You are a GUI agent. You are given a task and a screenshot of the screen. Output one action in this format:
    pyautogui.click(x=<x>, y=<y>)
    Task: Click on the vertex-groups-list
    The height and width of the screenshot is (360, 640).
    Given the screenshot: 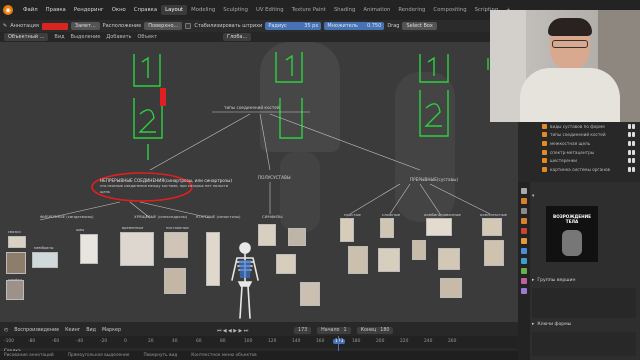 What is the action you would take?
    pyautogui.click(x=584, y=303)
    